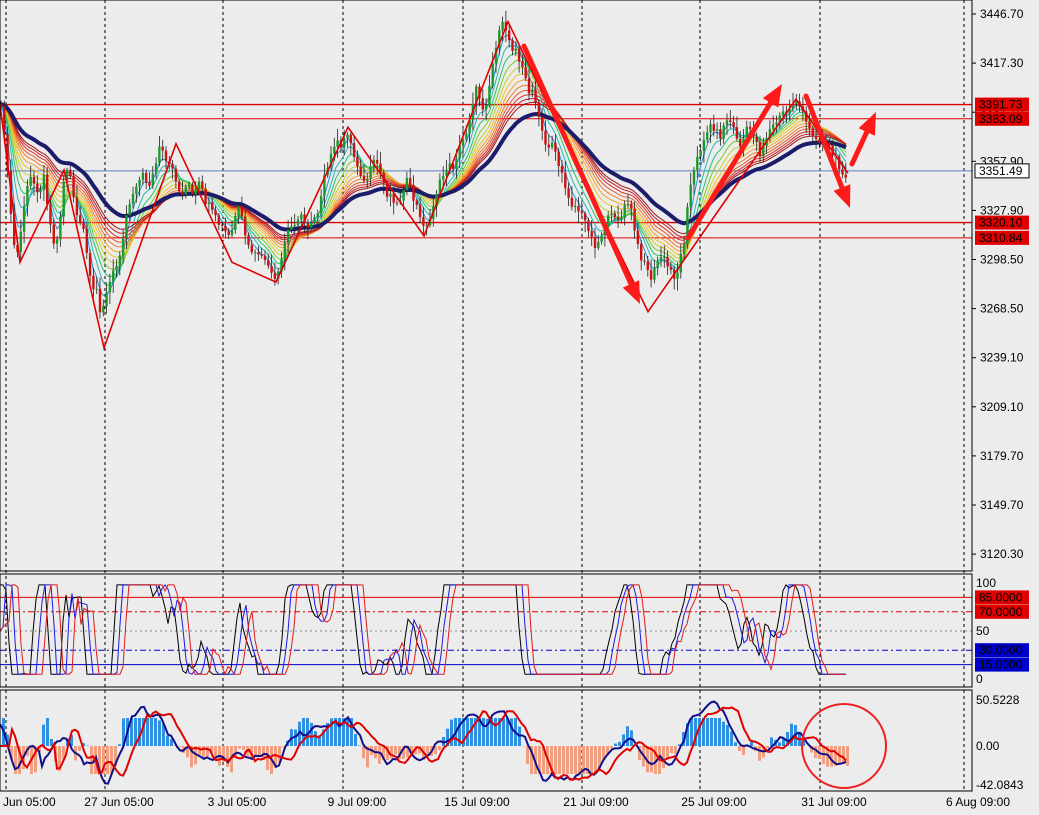 This screenshot has width=1039, height=815. Describe the element at coordinates (1002, 105) in the screenshot. I see `level-tag: 3391.73` at that location.